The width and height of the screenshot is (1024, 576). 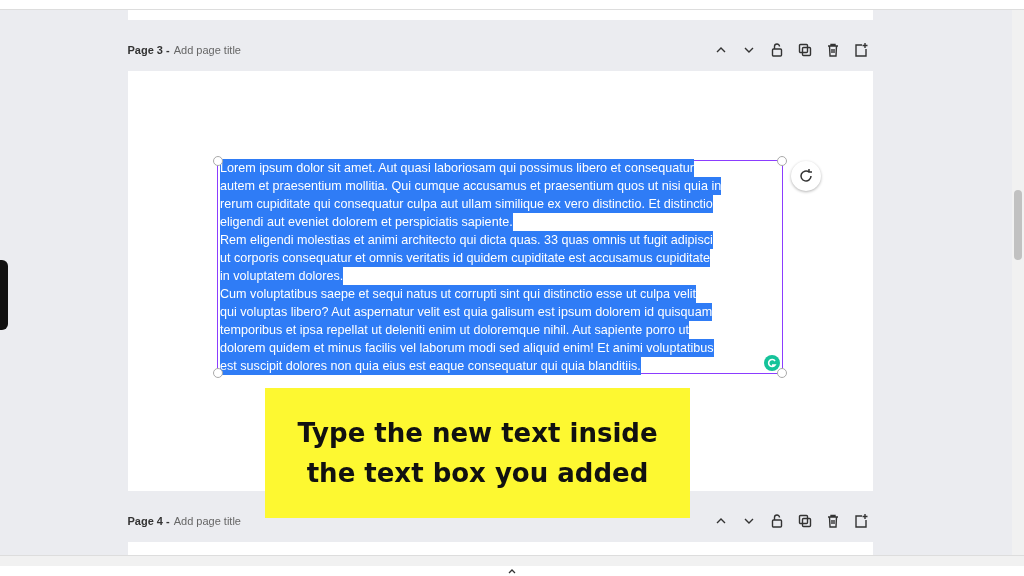 I want to click on page-label: Page 3 -, so click(x=148, y=50).